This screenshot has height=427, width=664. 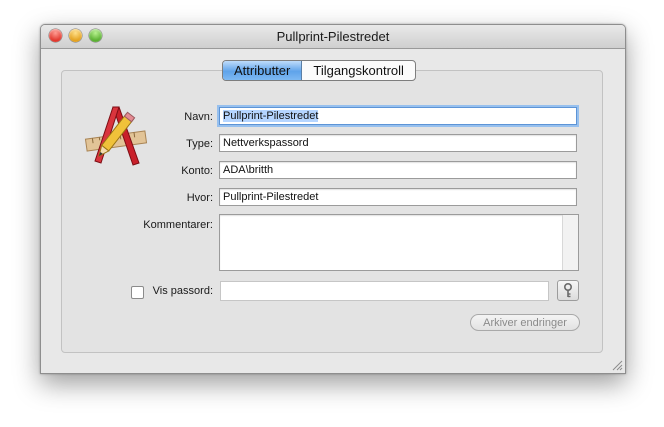 What do you see at coordinates (617, 365) in the screenshot?
I see `resize-grip-icon` at bounding box center [617, 365].